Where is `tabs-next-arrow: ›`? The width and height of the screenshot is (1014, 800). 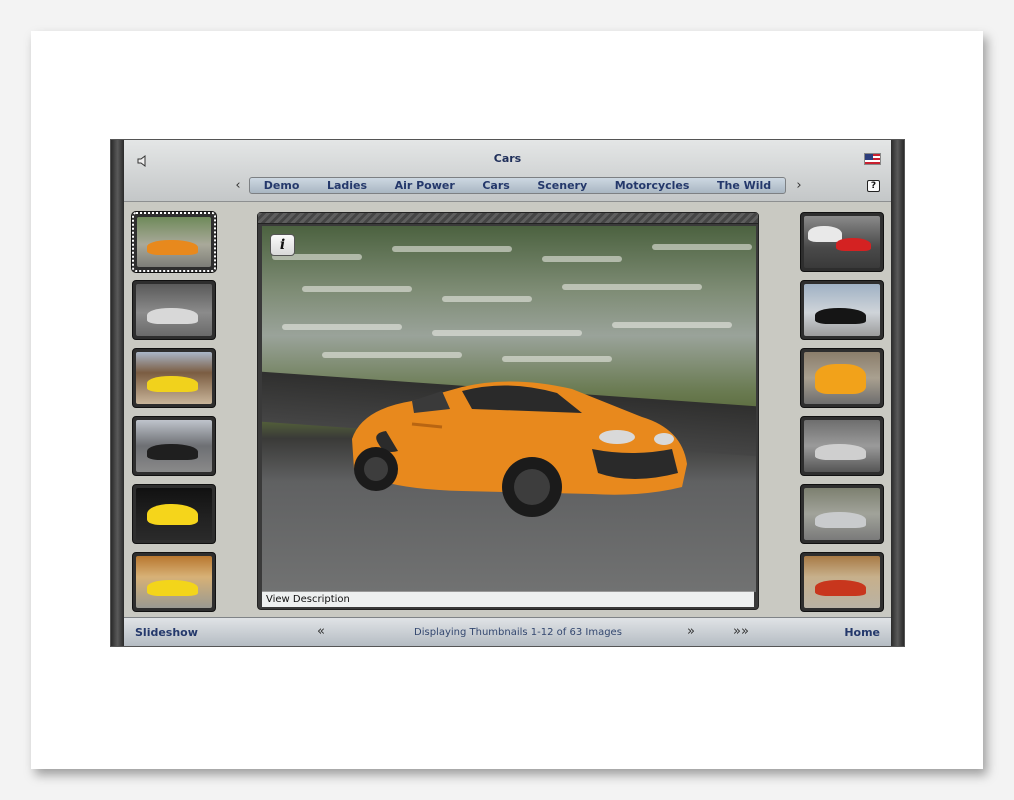 tabs-next-arrow: › is located at coordinates (799, 186).